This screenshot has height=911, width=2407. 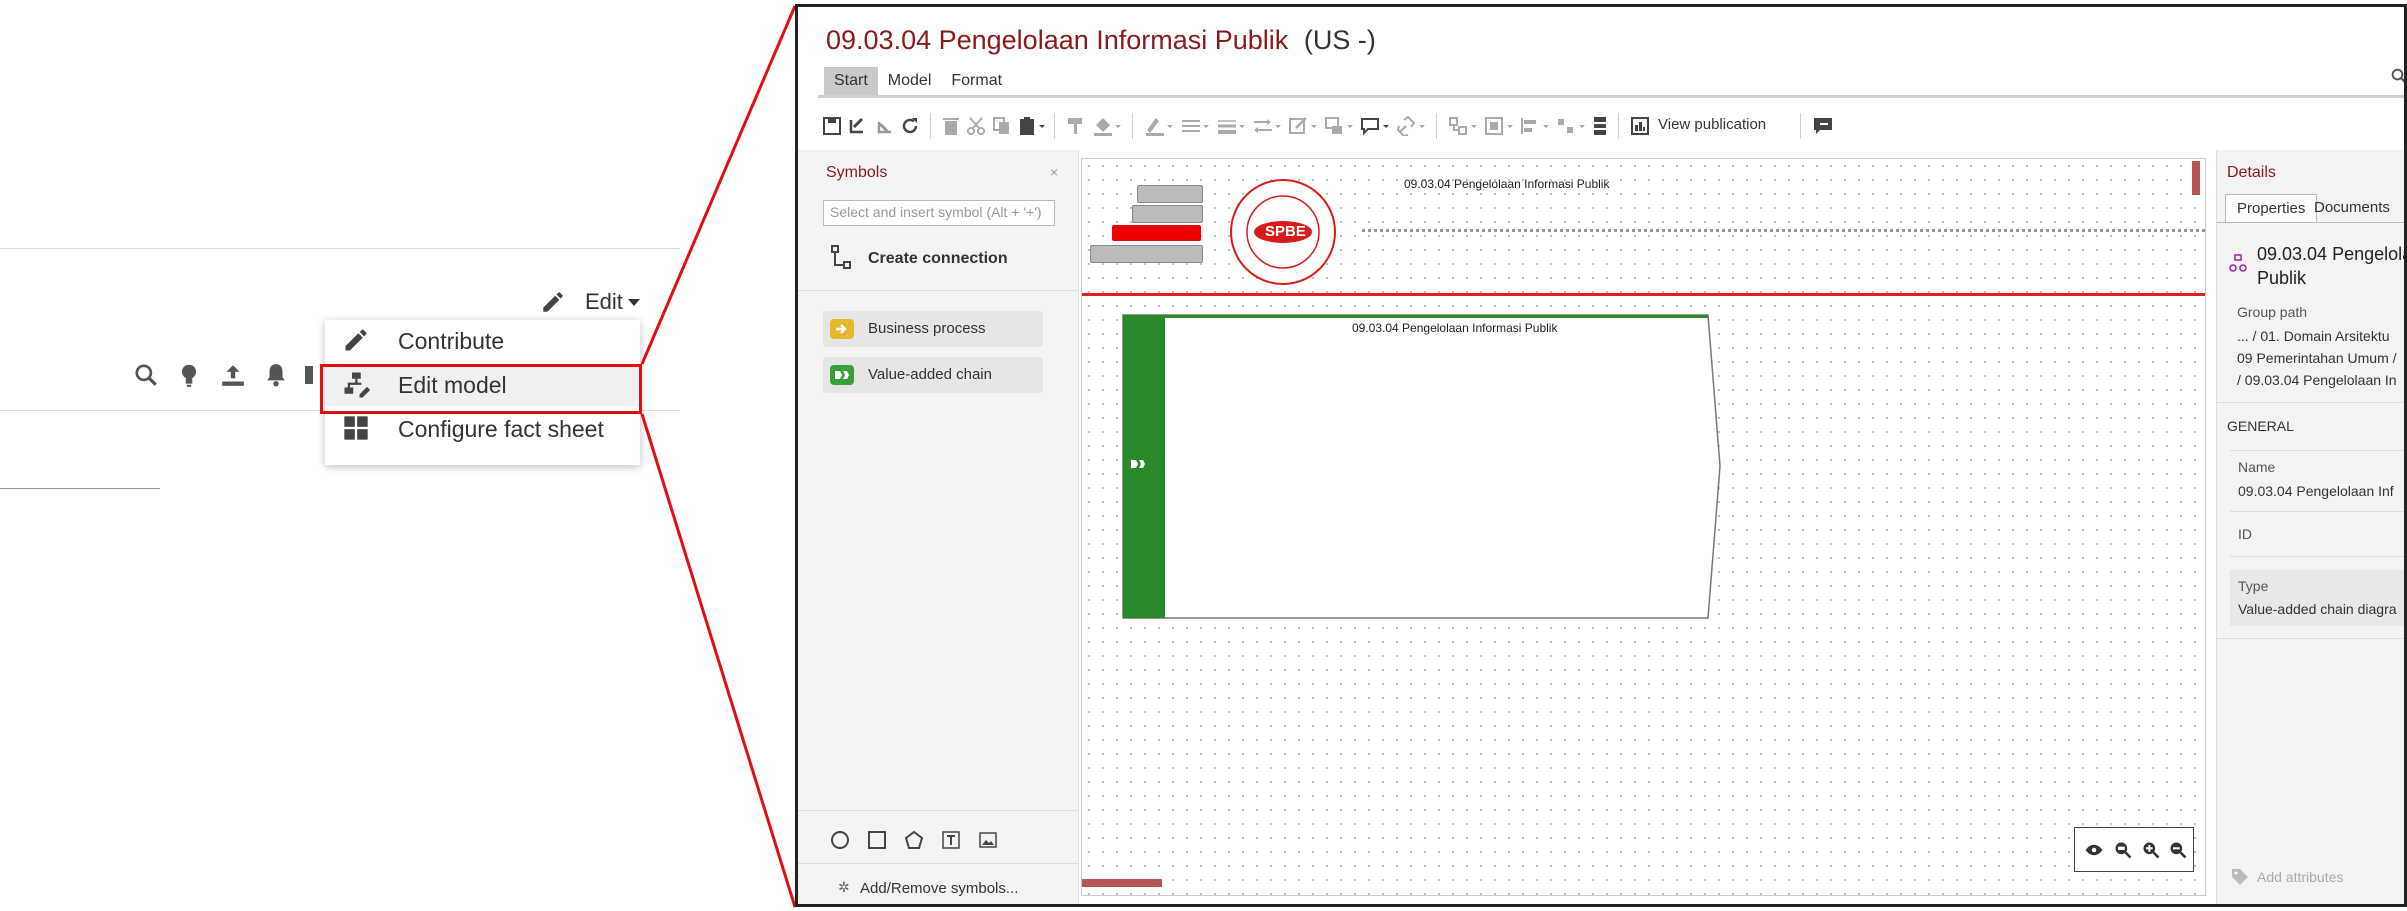 I want to click on zoom-fit-icon, so click(x=2123, y=850).